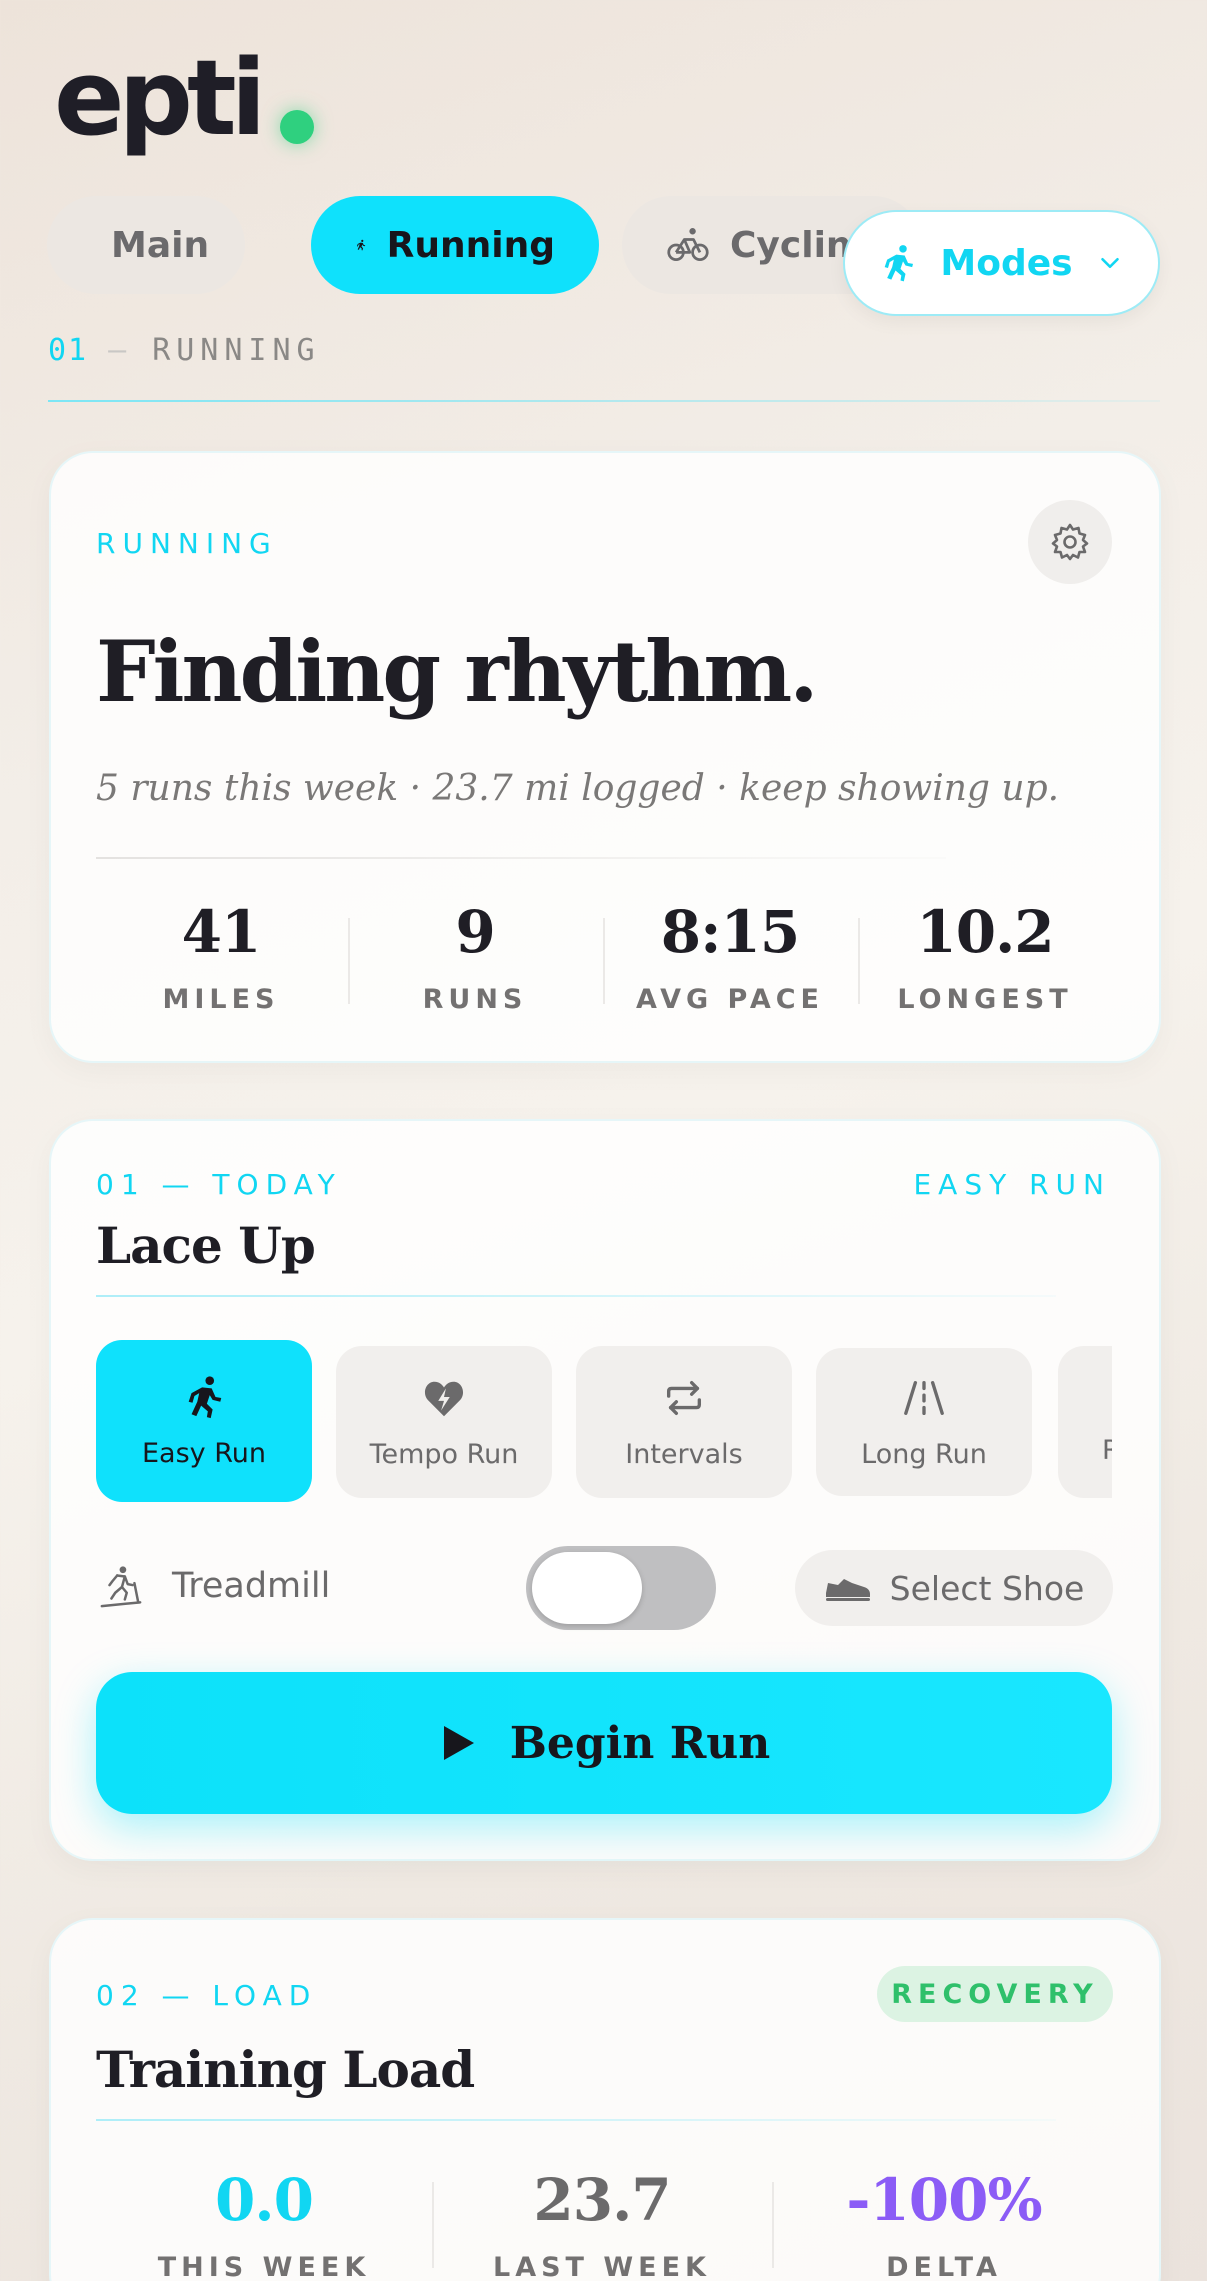 The image size is (1207, 2281). I want to click on tab-main: Main, so click(146, 245).